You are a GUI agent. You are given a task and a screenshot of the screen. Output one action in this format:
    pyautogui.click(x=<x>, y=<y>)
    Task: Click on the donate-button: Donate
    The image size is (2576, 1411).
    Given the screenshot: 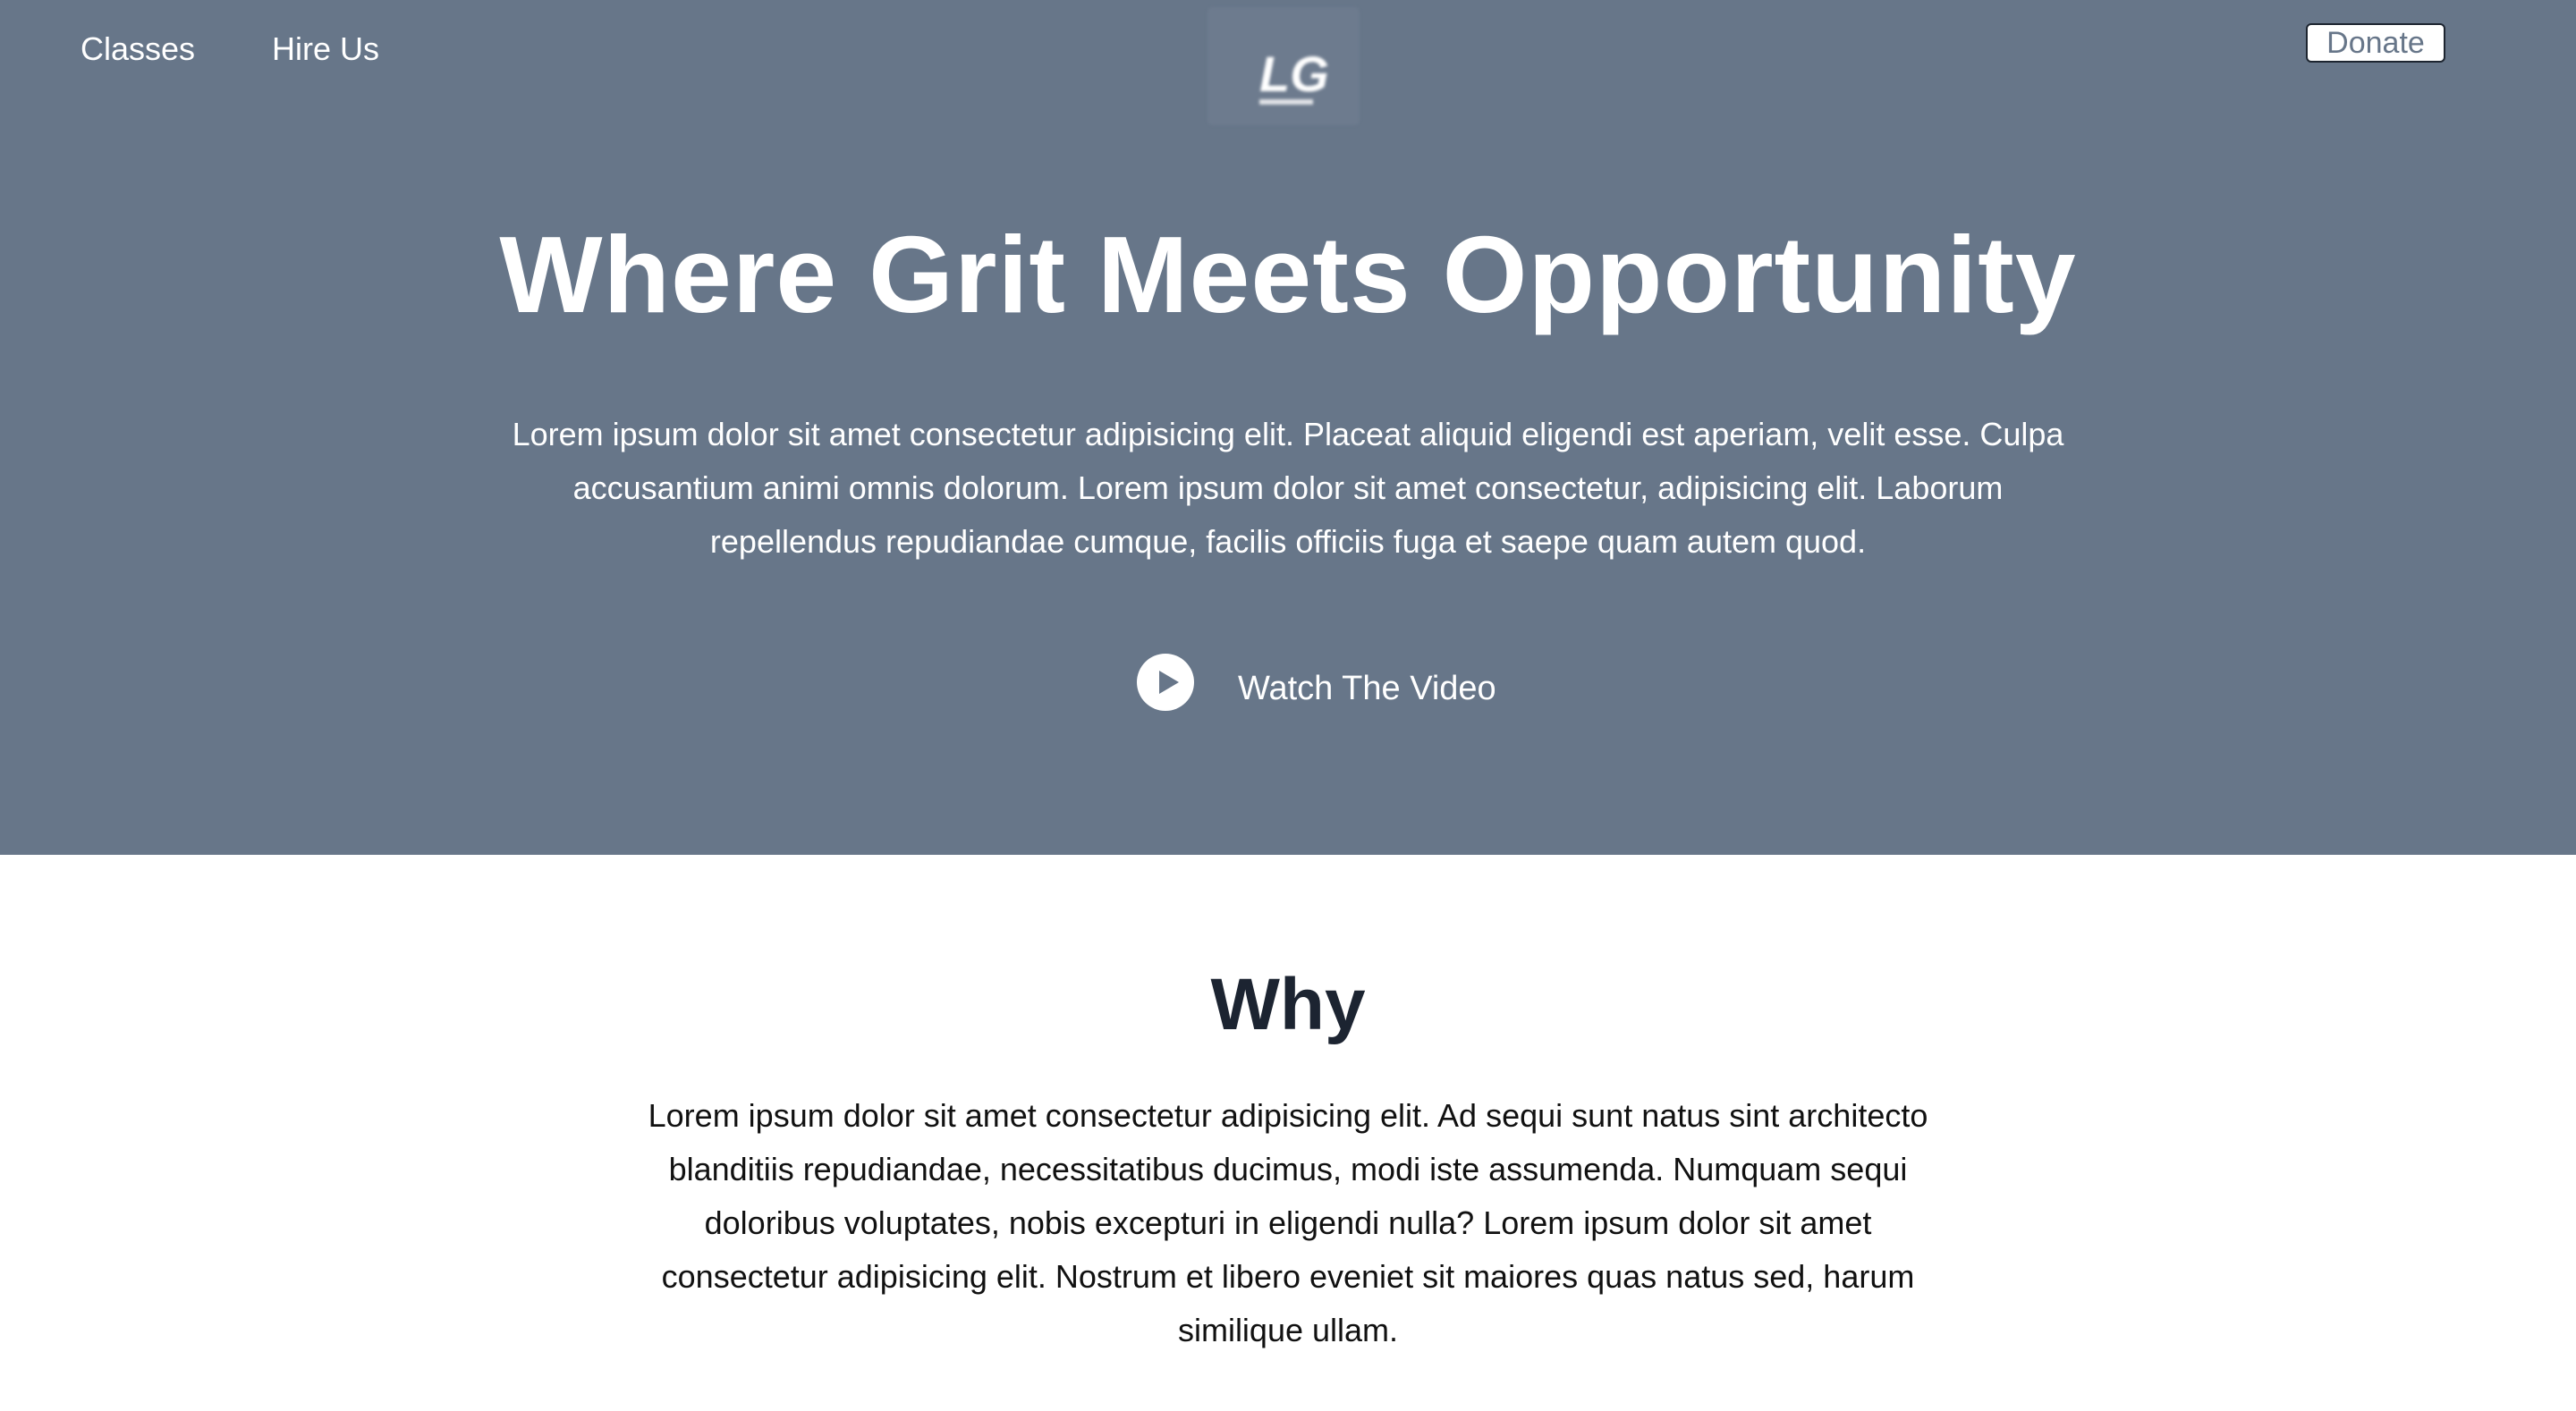 What is the action you would take?
    pyautogui.click(x=2375, y=43)
    